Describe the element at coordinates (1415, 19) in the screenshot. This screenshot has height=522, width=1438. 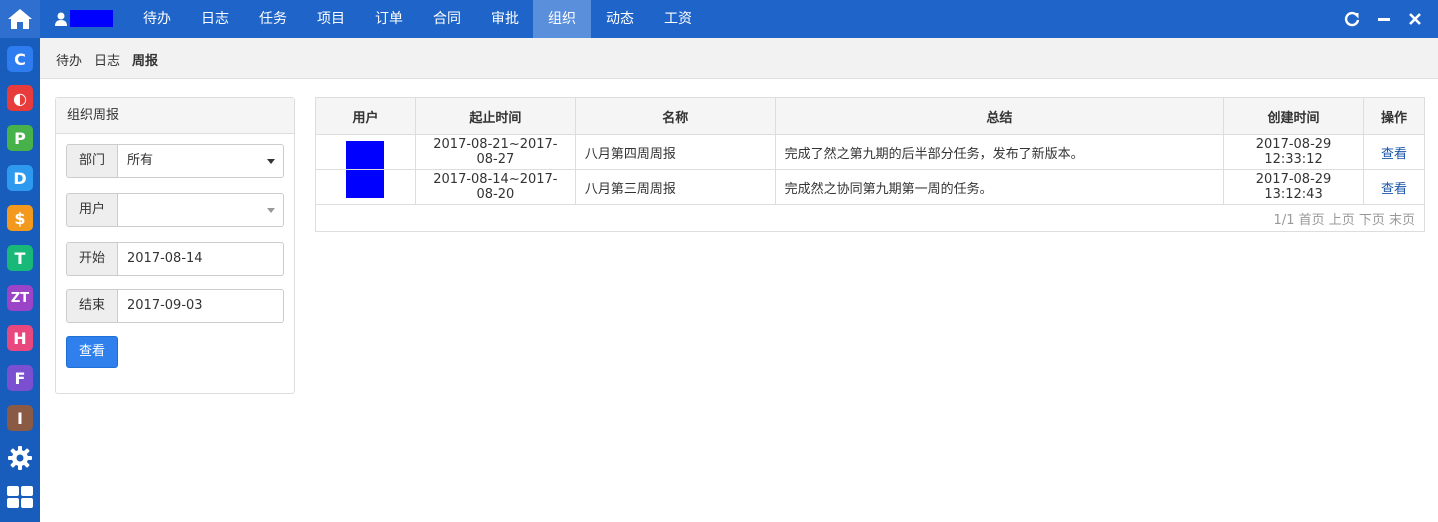
I see `close-icon` at that location.